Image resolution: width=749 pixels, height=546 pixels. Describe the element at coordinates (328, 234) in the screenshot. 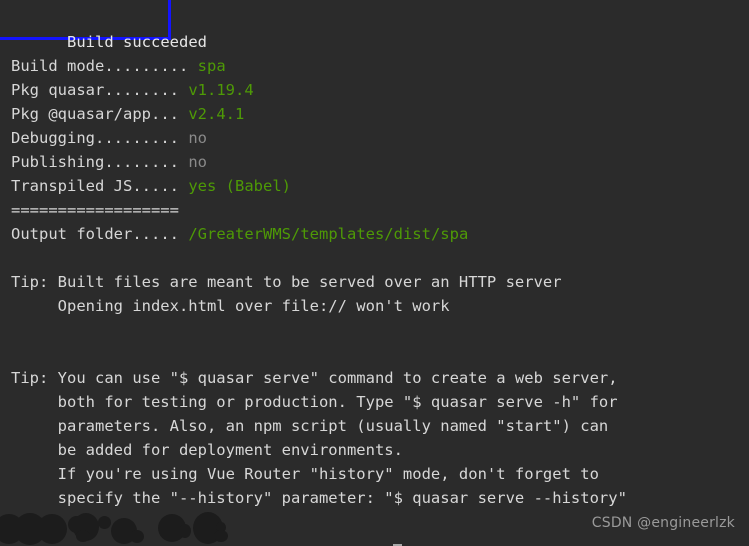

I see `output-folder-path: /GreaterWMS/templates/dist/spa` at that location.